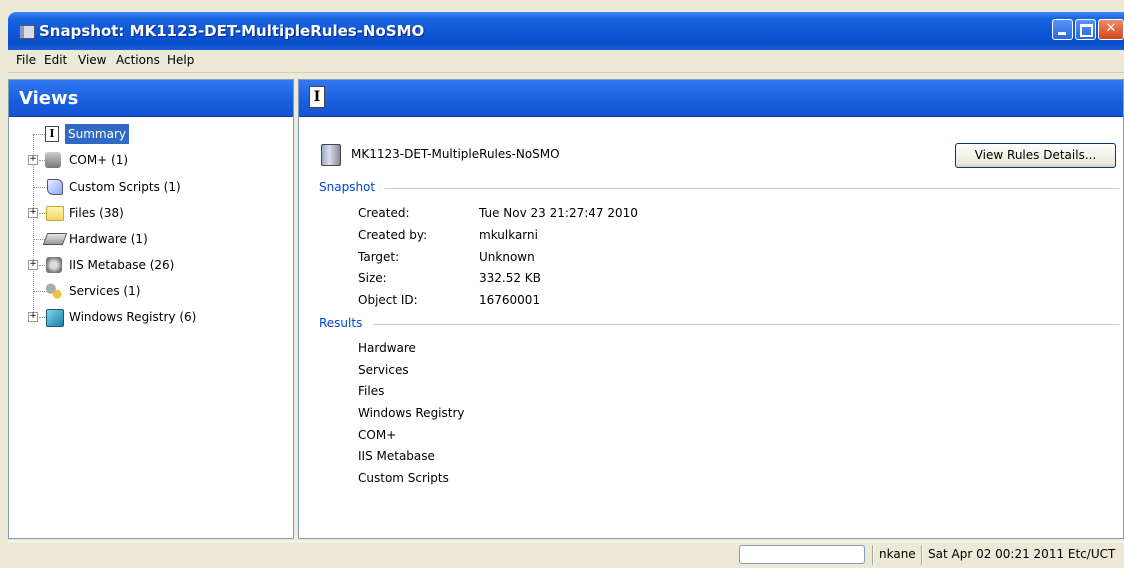  I want to click on prop-value-created: Tue Nov 23 21:27:47 2010, so click(558, 213).